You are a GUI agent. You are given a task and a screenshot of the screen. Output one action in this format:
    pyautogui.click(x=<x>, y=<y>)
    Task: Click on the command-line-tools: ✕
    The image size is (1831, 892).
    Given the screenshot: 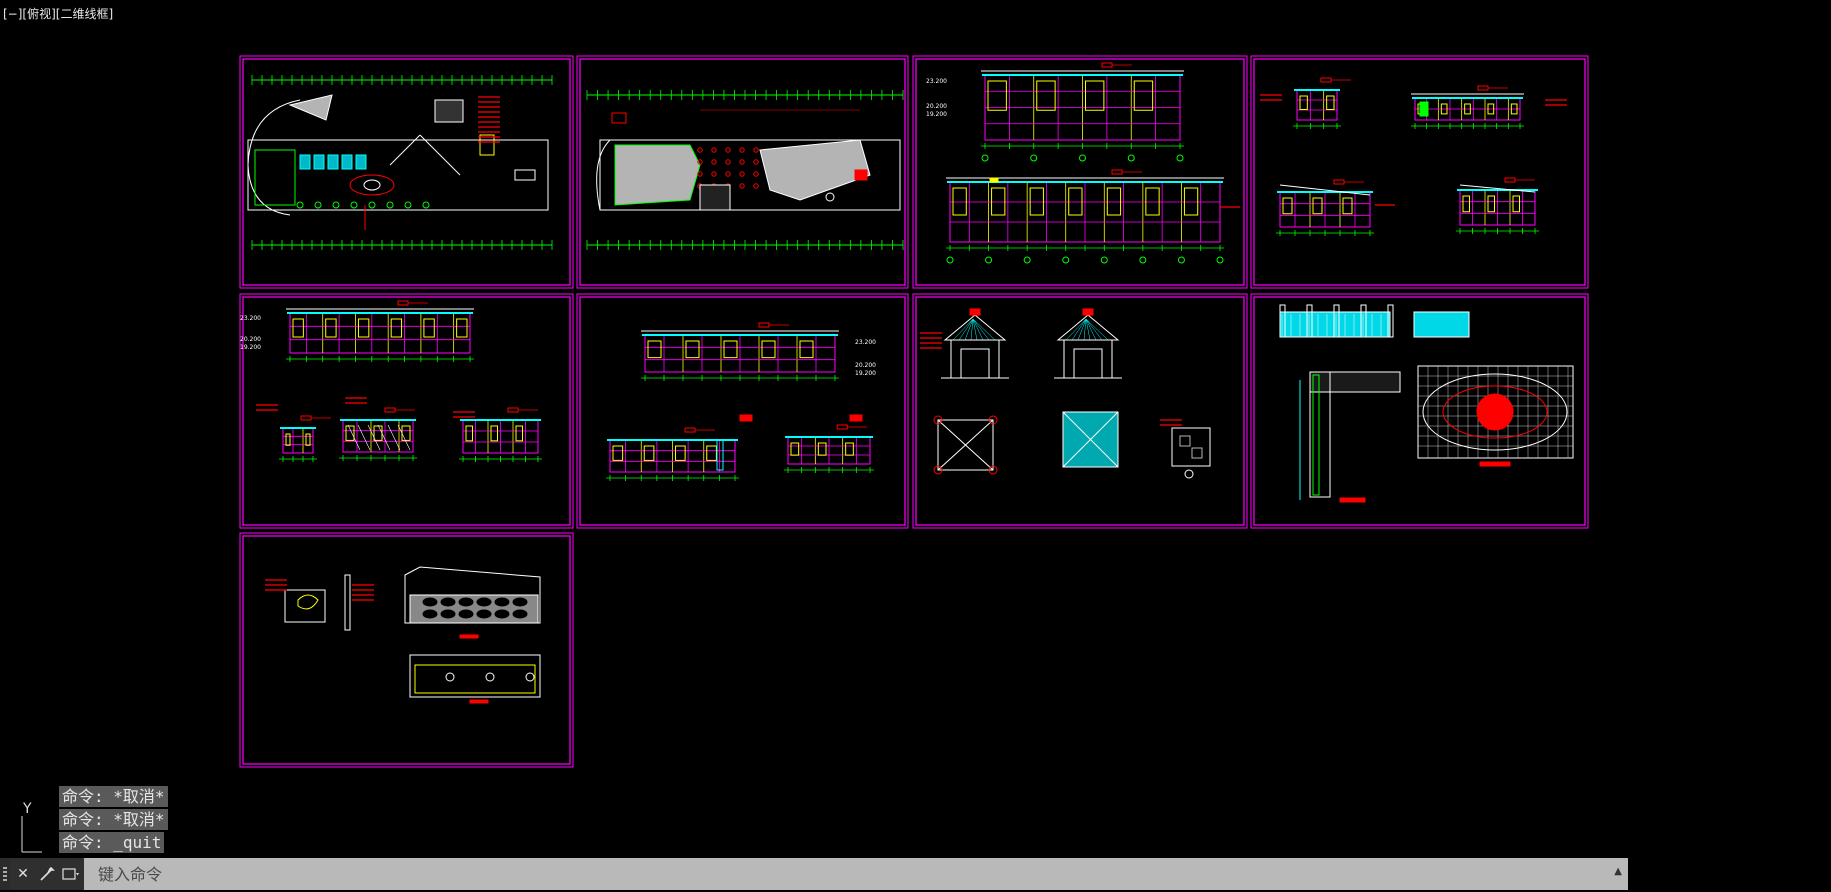 What is the action you would take?
    pyautogui.click(x=47, y=874)
    